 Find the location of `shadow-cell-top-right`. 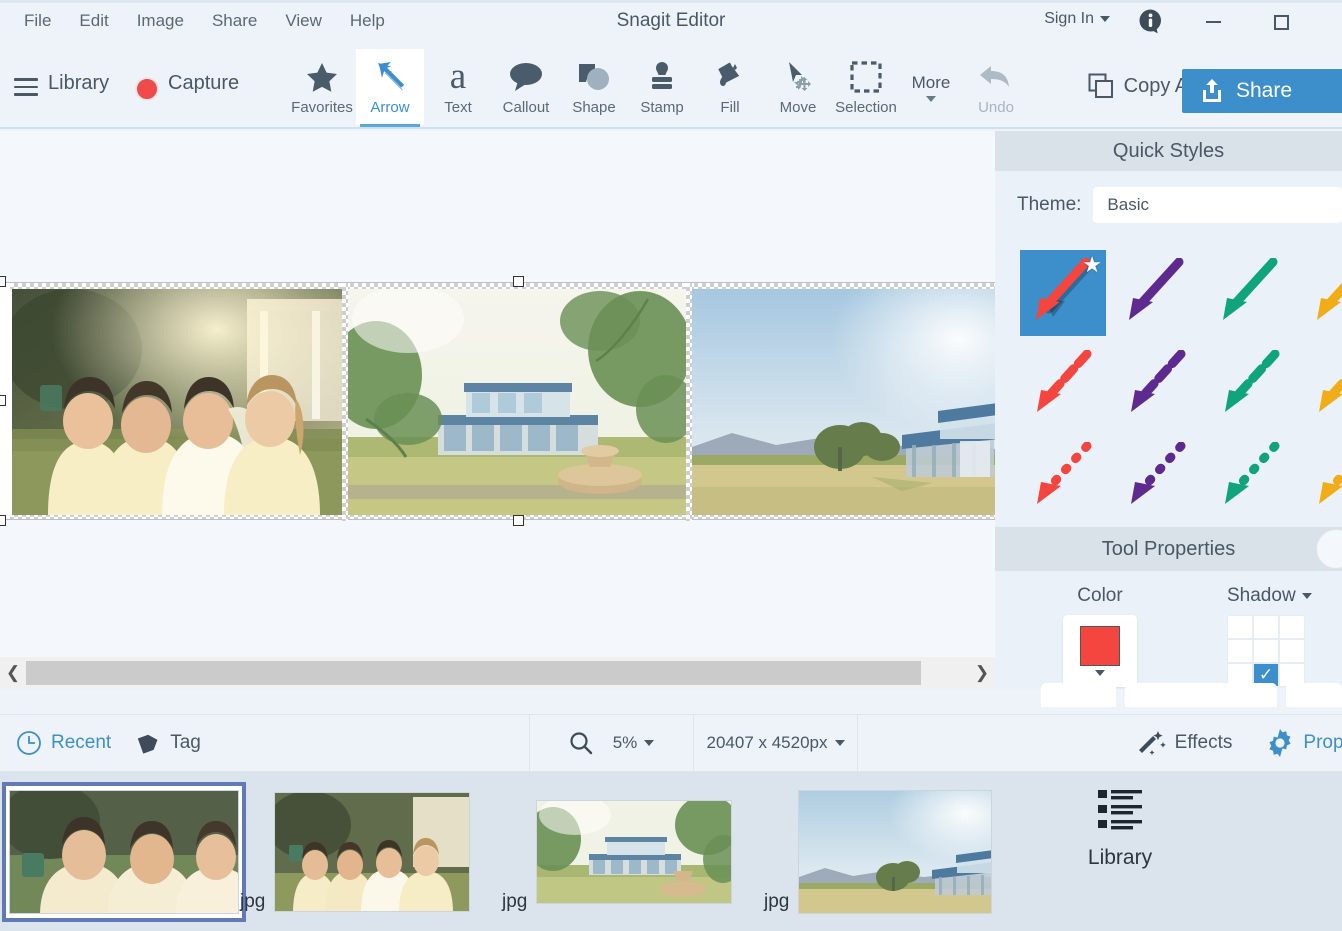

shadow-cell-top-right is located at coordinates (1292, 627).